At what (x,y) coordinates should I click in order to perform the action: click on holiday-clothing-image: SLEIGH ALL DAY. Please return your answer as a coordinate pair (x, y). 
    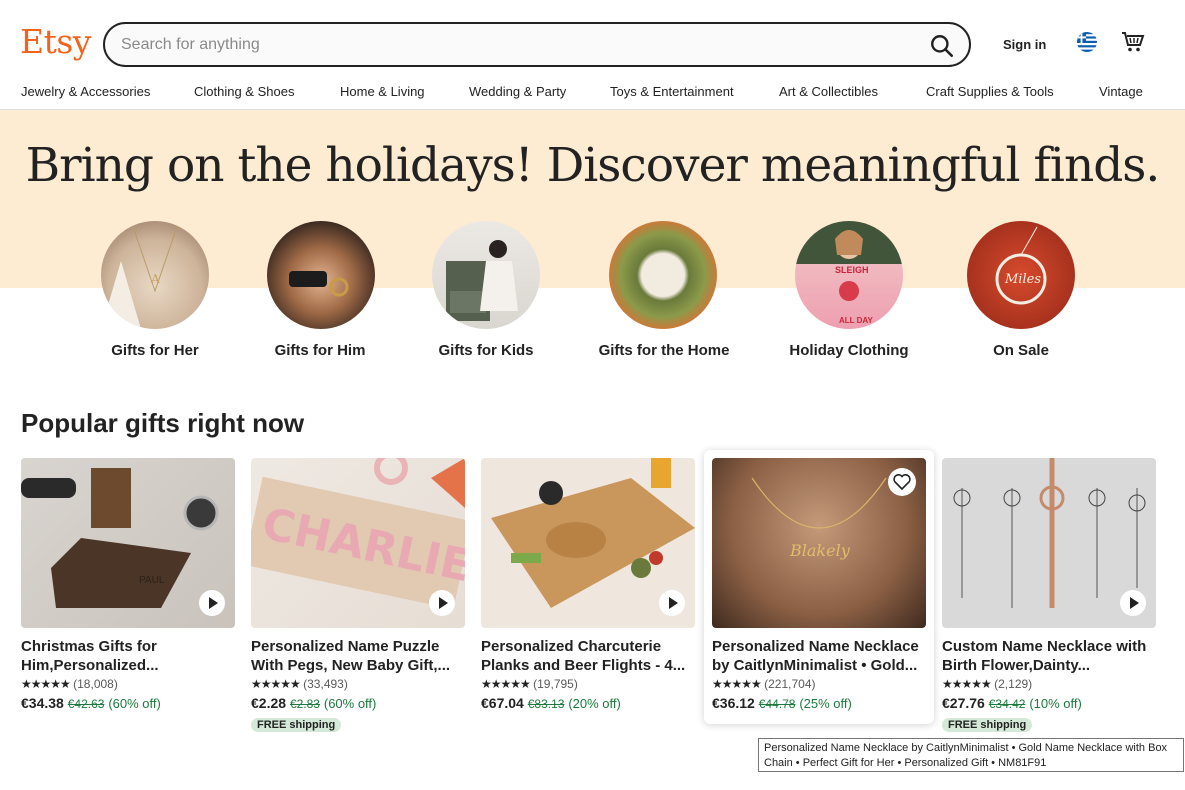
    Looking at the image, I should click on (849, 275).